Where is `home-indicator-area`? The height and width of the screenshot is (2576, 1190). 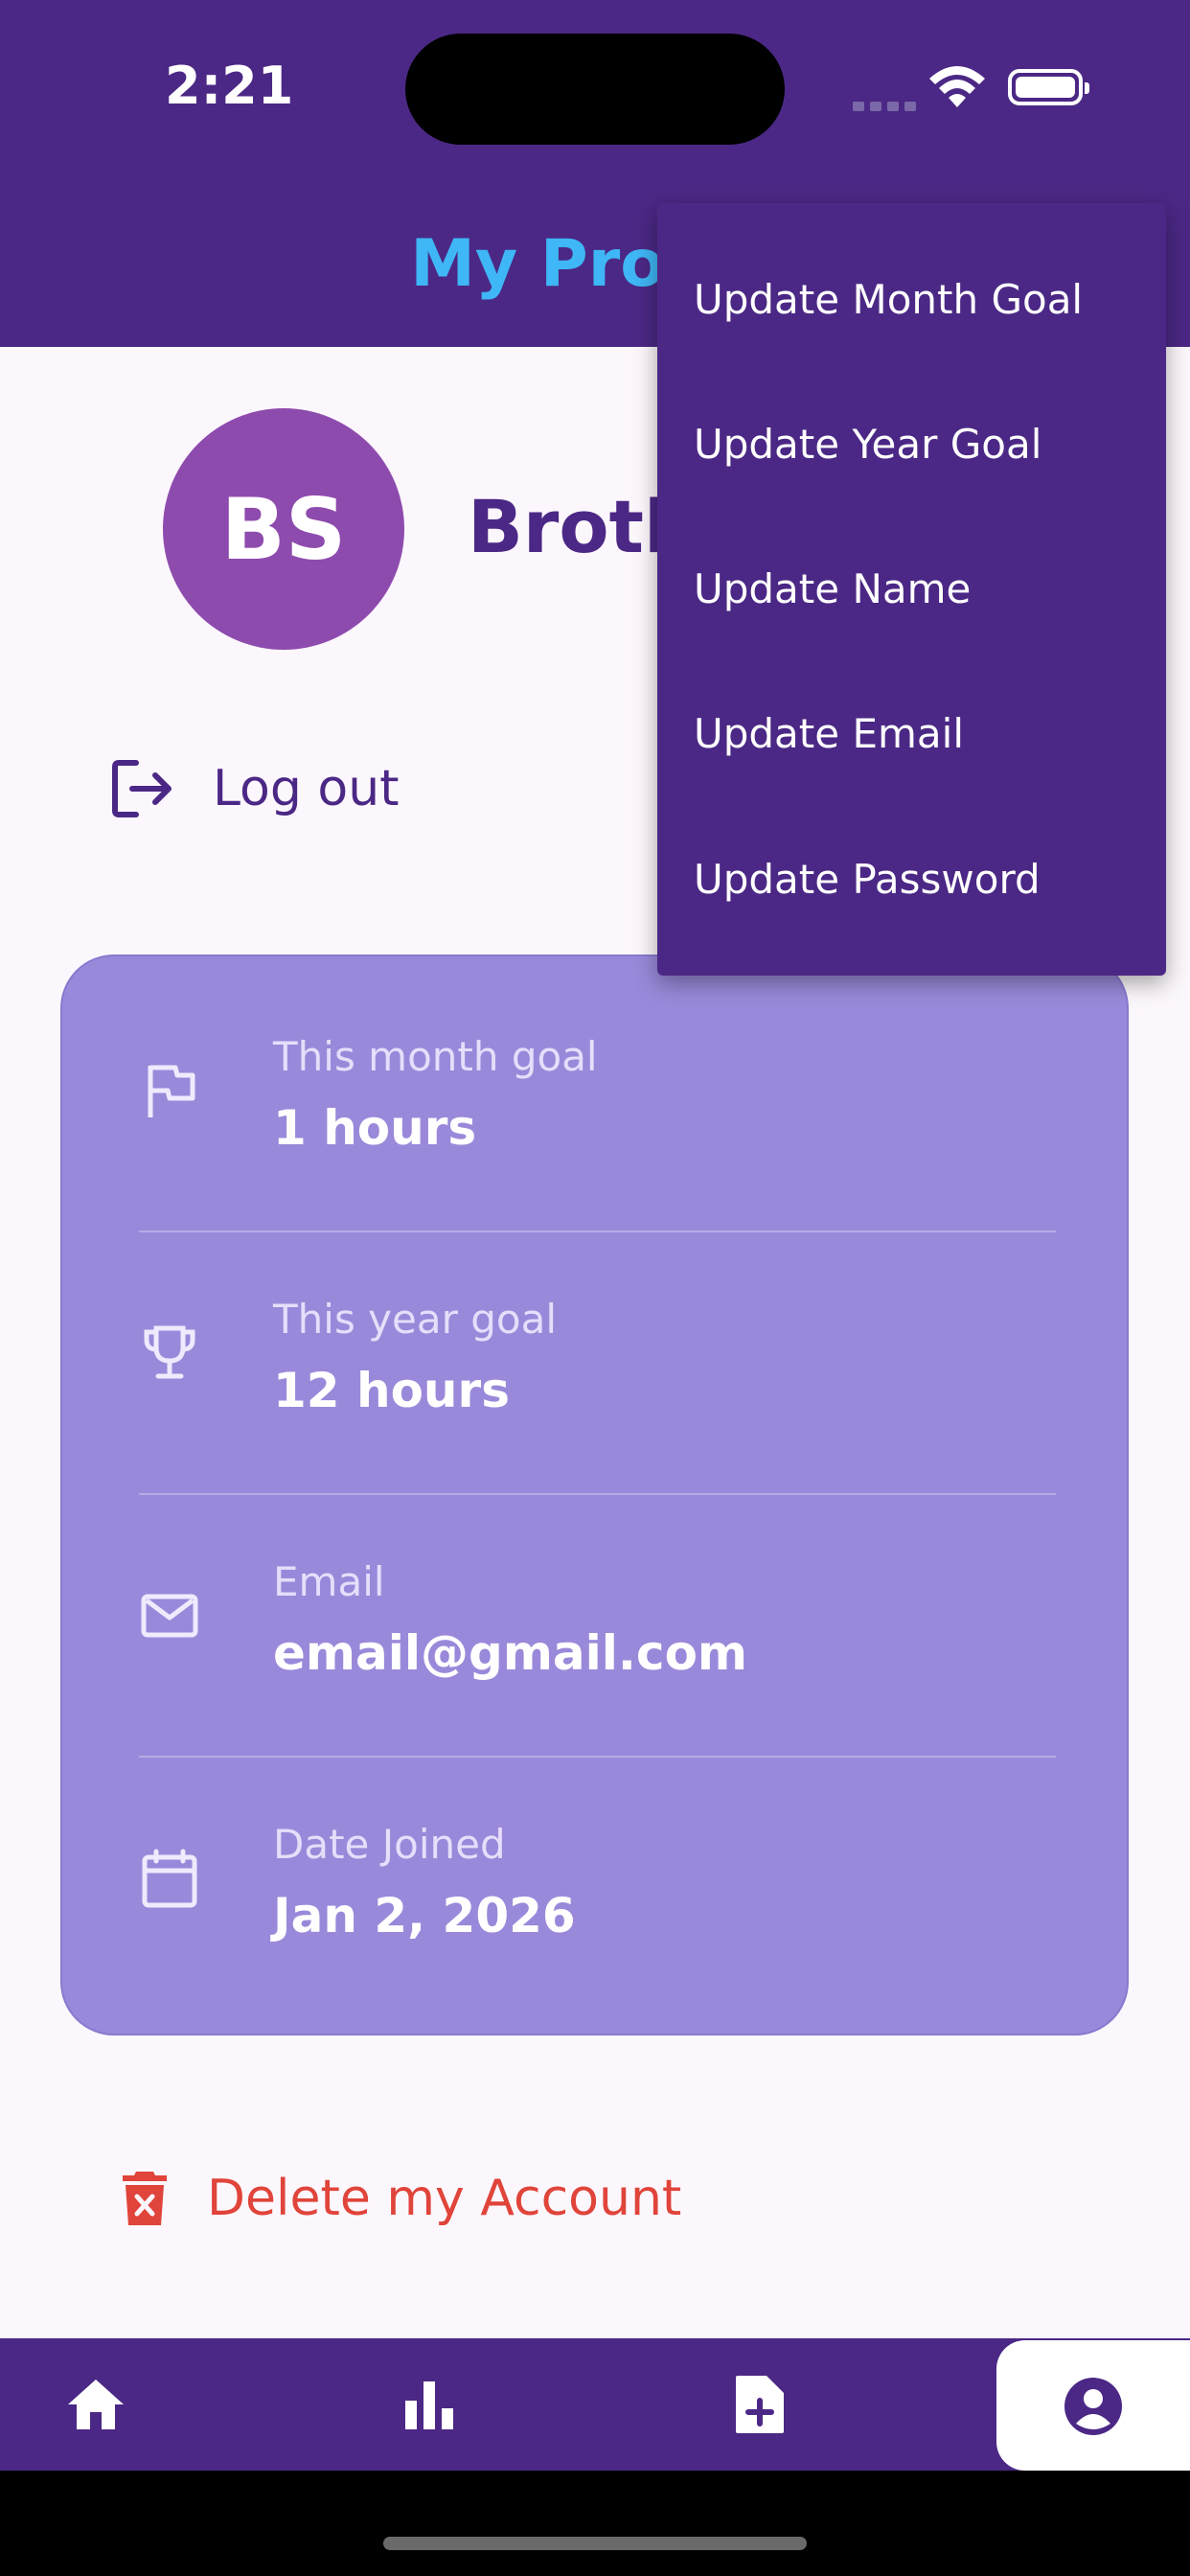
home-indicator-area is located at coordinates (595, 2523).